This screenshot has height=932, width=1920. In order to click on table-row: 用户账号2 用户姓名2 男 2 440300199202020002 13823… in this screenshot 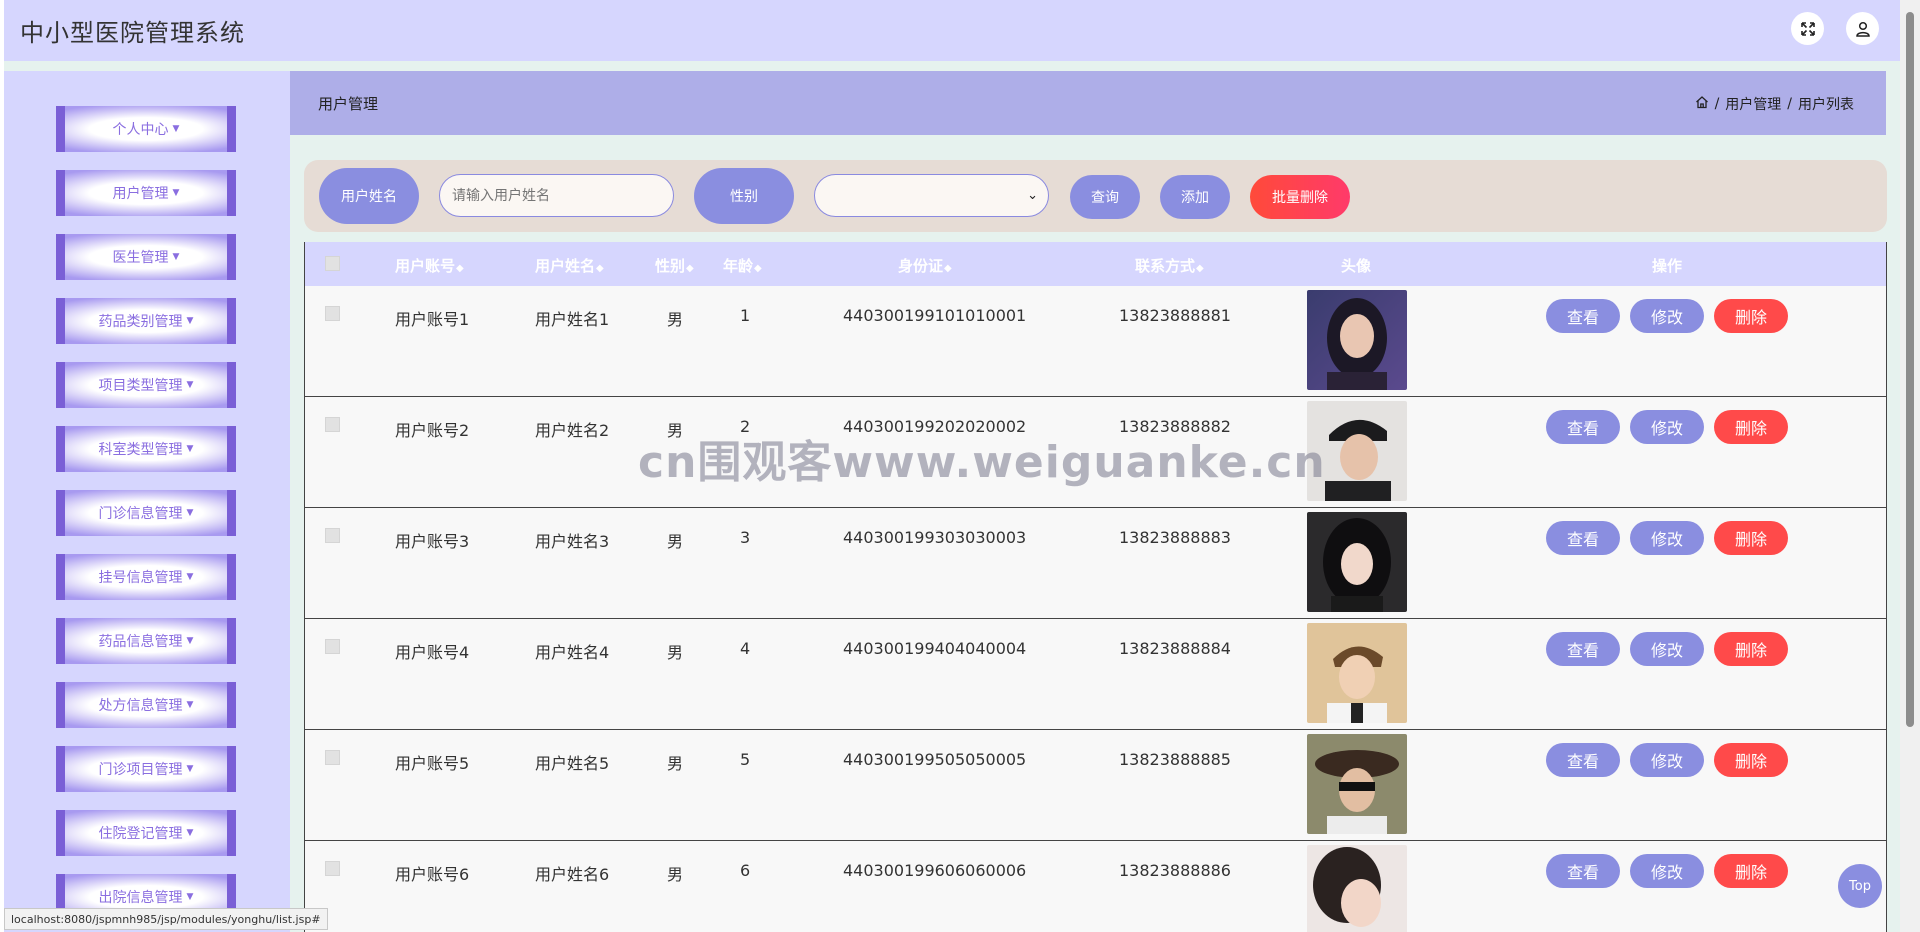, I will do `click(1095, 452)`.